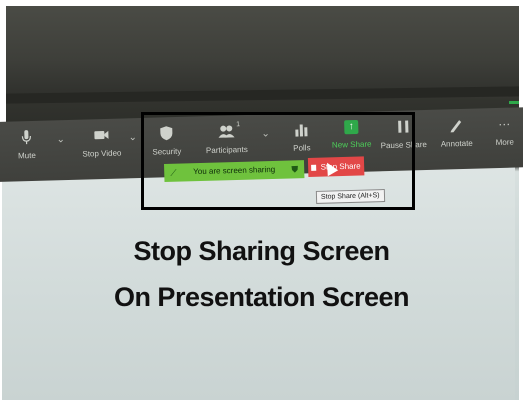 The height and width of the screenshot is (400, 523). Describe the element at coordinates (504, 142) in the screenshot. I see `more-label: More` at that location.